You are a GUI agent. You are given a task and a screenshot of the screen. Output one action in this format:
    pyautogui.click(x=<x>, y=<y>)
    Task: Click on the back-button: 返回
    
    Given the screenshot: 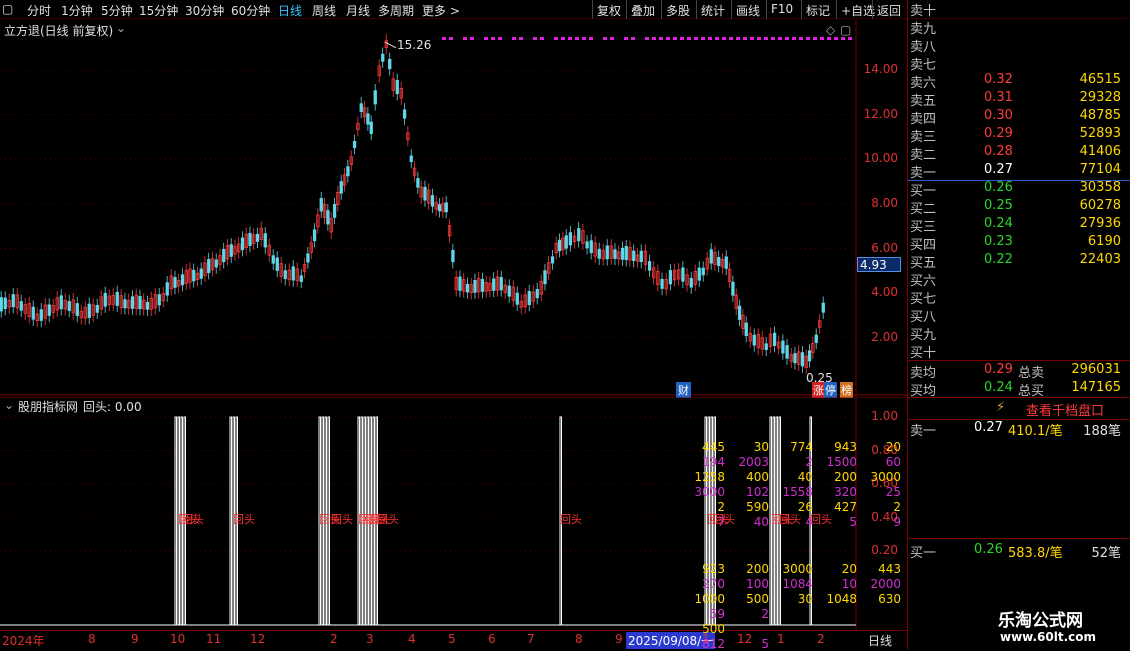 What is the action you would take?
    pyautogui.click(x=889, y=9)
    